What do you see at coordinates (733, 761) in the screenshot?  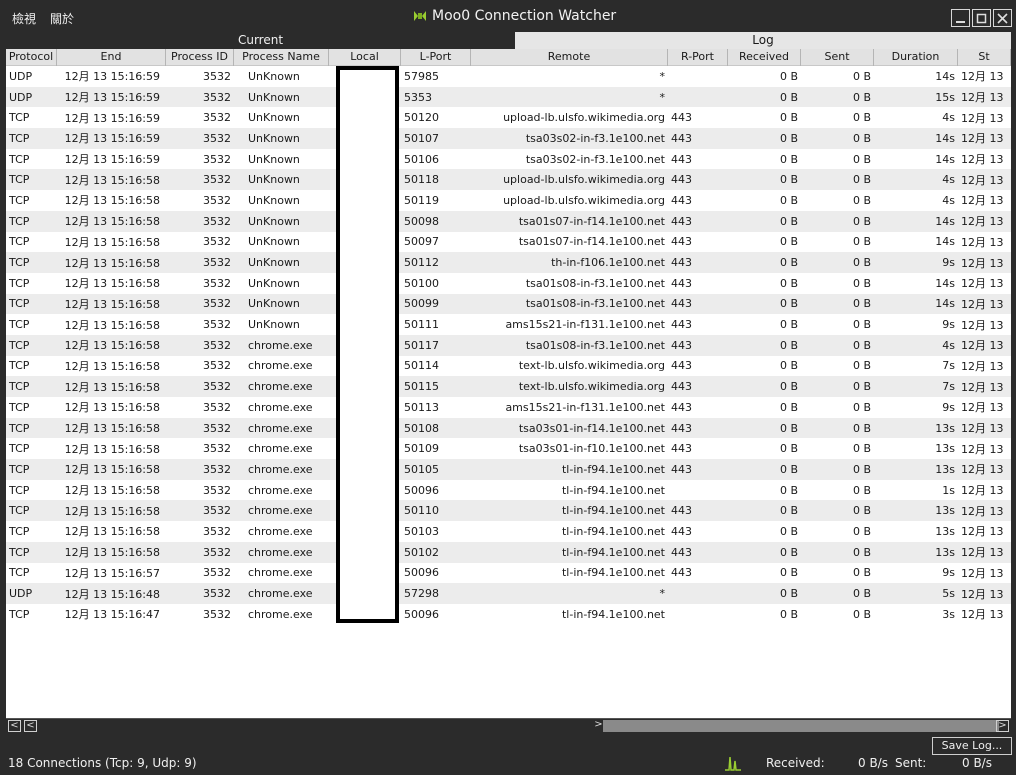 I see `traffic-graph-icon` at bounding box center [733, 761].